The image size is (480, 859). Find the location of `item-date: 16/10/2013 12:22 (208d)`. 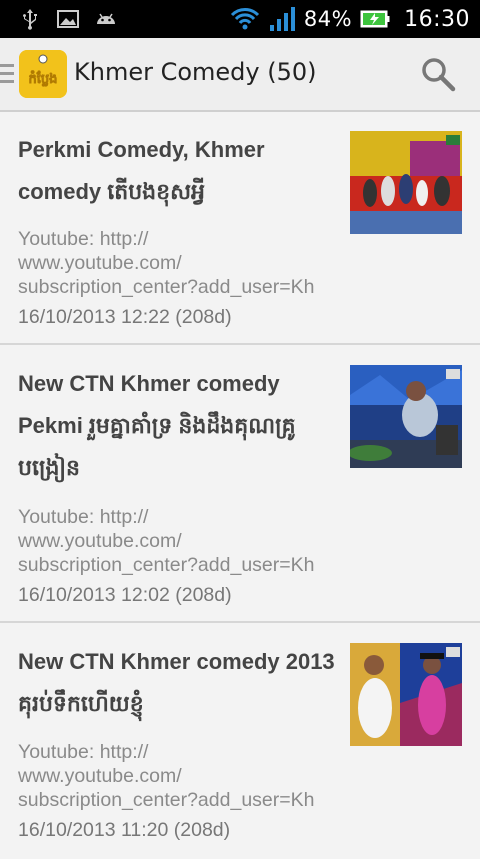

item-date: 16/10/2013 12:22 (208d) is located at coordinates (125, 317).